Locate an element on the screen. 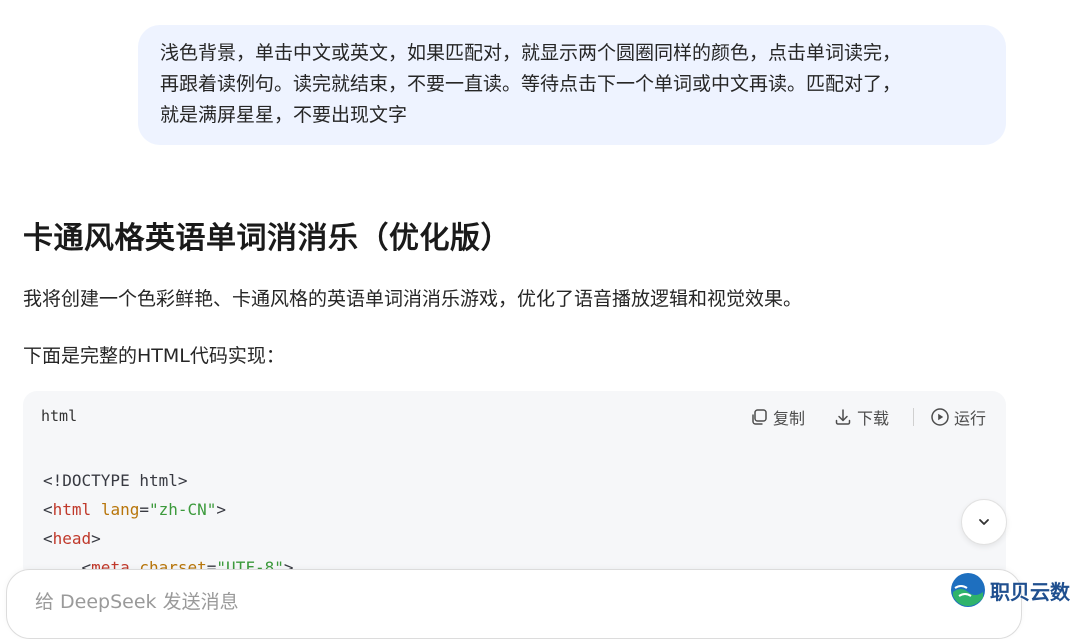  watermark: 职贝云数 is located at coordinates (1010, 590).